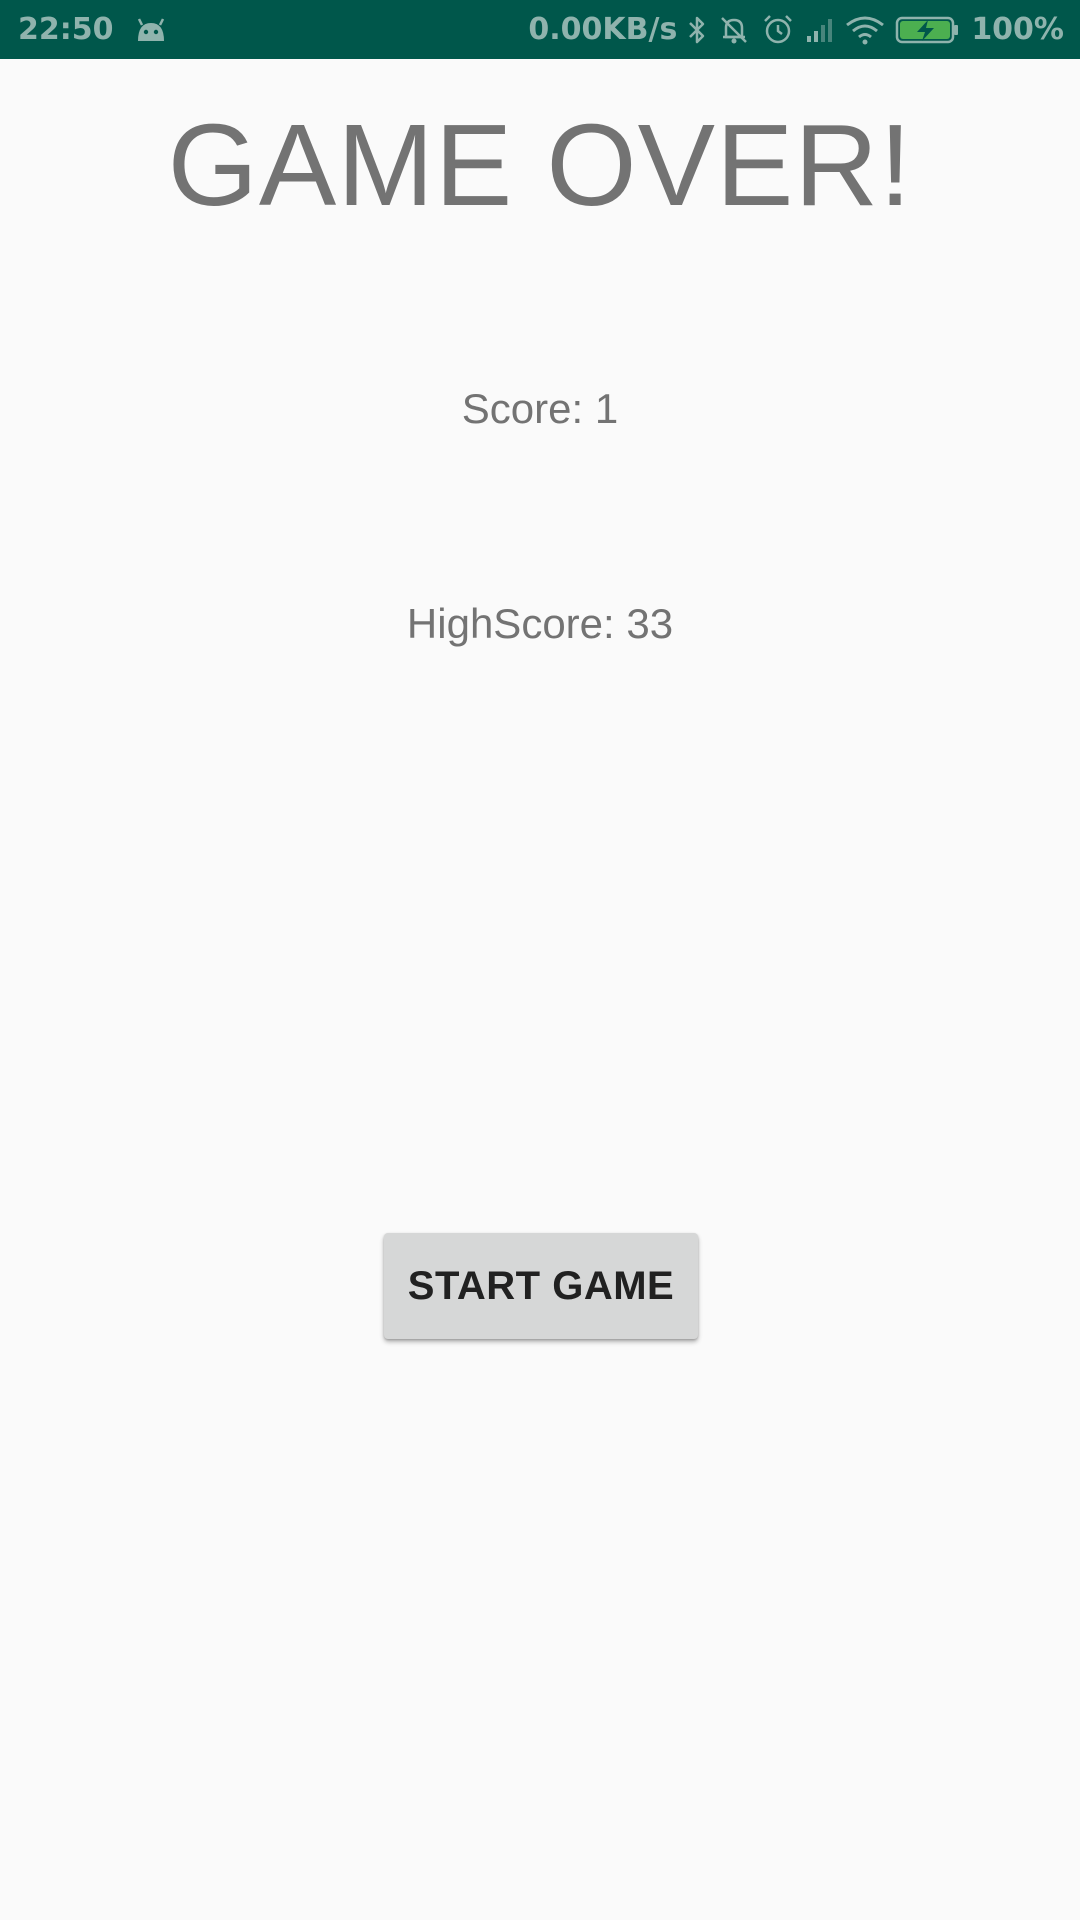 Image resolution: width=1080 pixels, height=1920 pixels. I want to click on network-speed: 0.00KB/s, so click(603, 29).